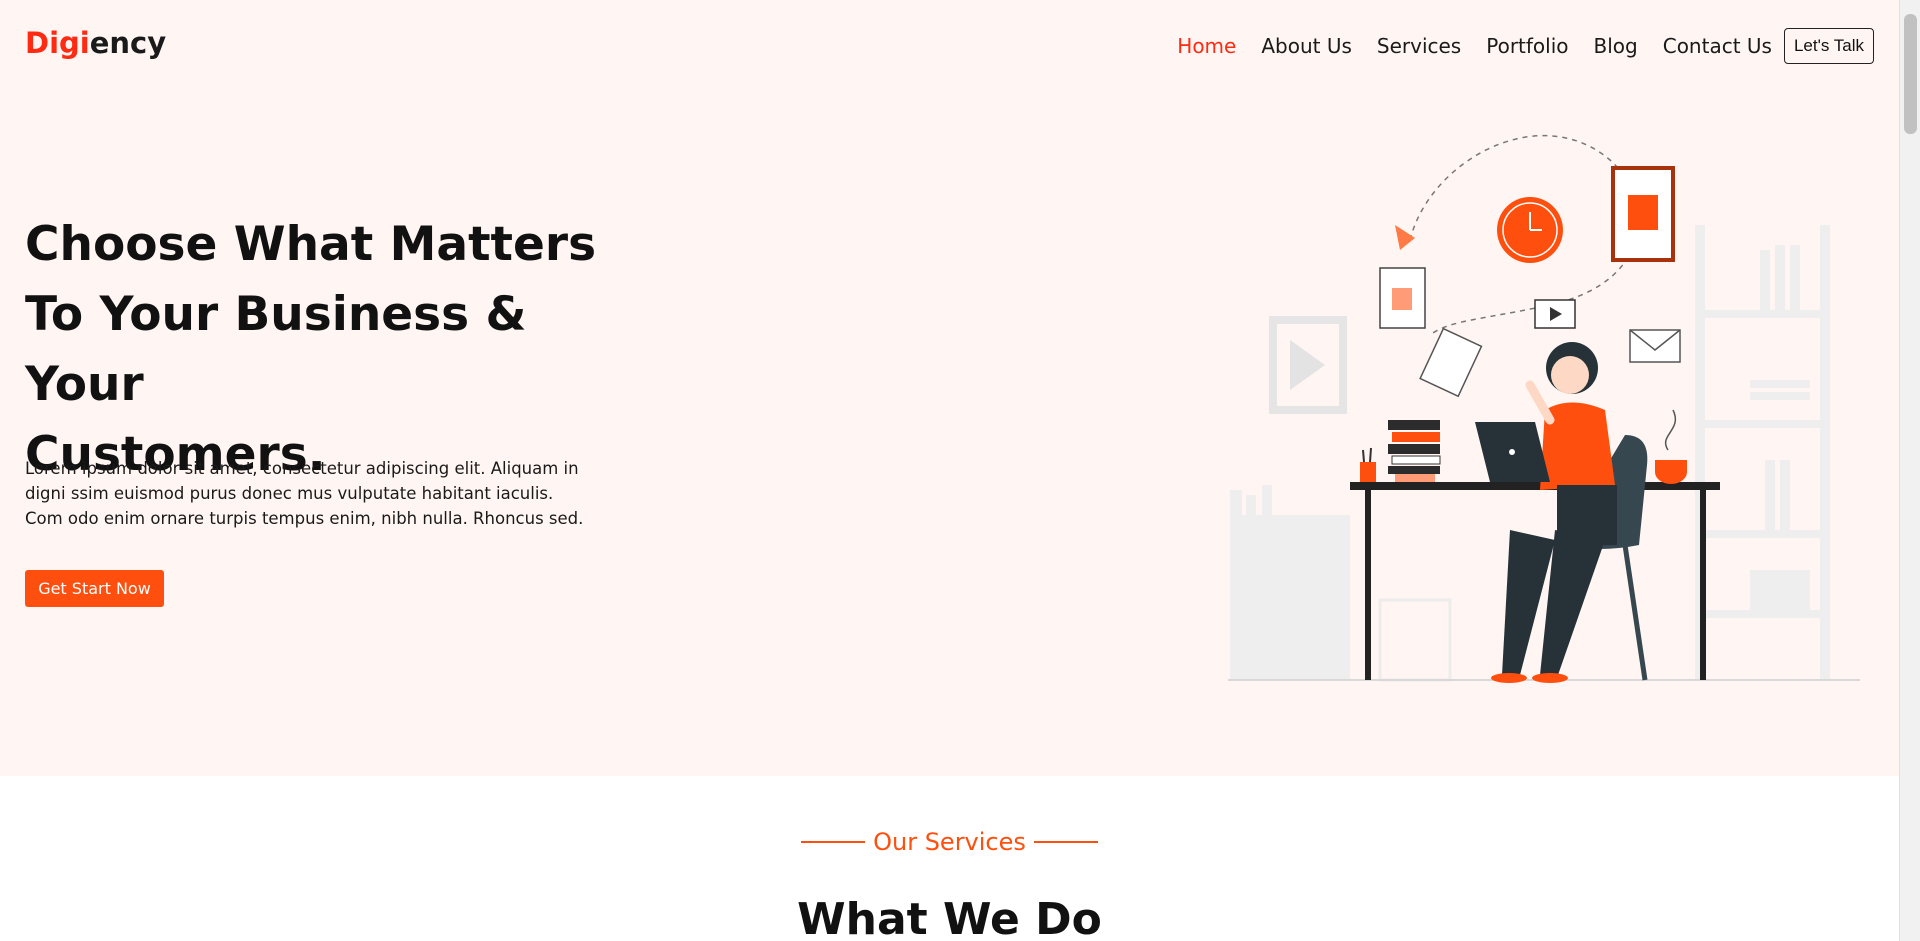 The width and height of the screenshot is (1920, 941). I want to click on logo-part-1: Digi, so click(57, 43).